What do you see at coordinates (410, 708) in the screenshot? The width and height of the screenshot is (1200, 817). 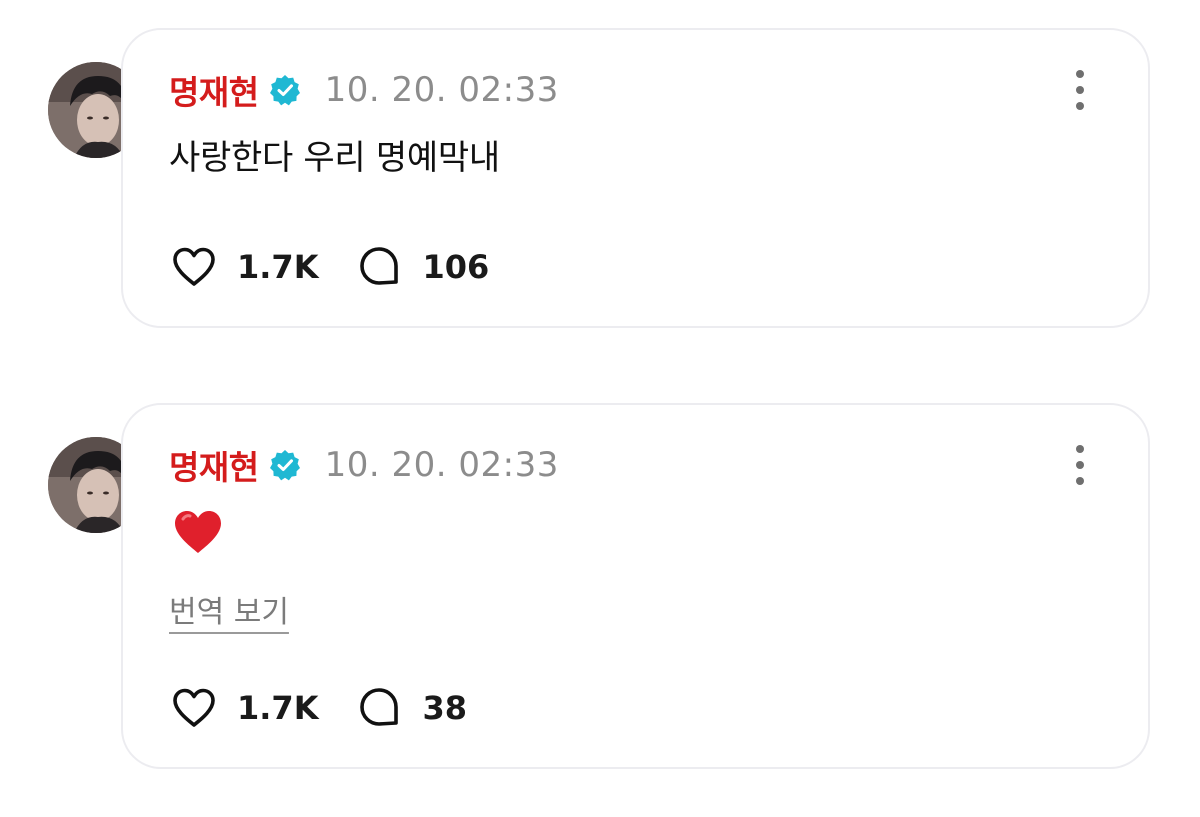 I see `comment-button: 38` at bounding box center [410, 708].